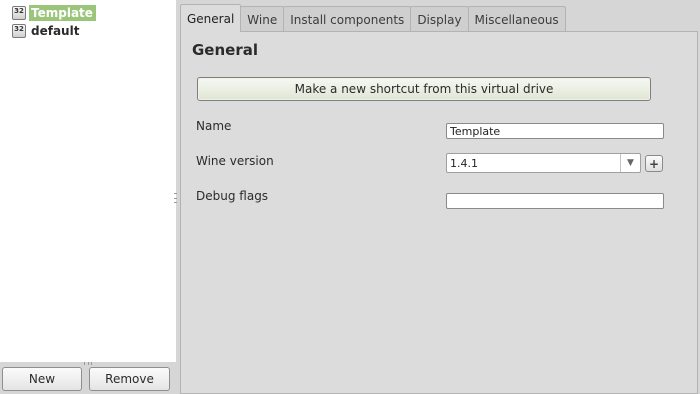 The width and height of the screenshot is (700, 394). What do you see at coordinates (439, 19) in the screenshot?
I see `tab-display: Display` at bounding box center [439, 19].